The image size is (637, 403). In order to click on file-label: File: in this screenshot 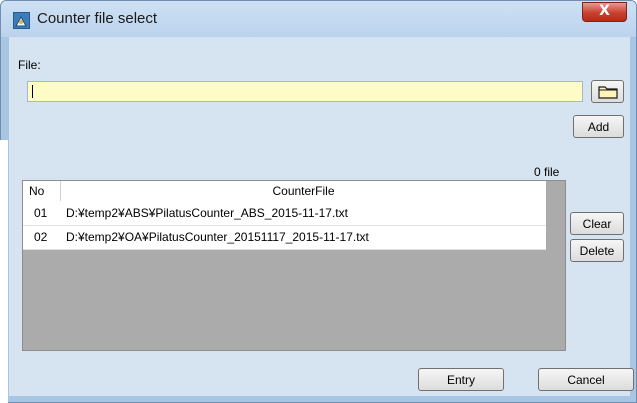, I will do `click(29, 65)`.